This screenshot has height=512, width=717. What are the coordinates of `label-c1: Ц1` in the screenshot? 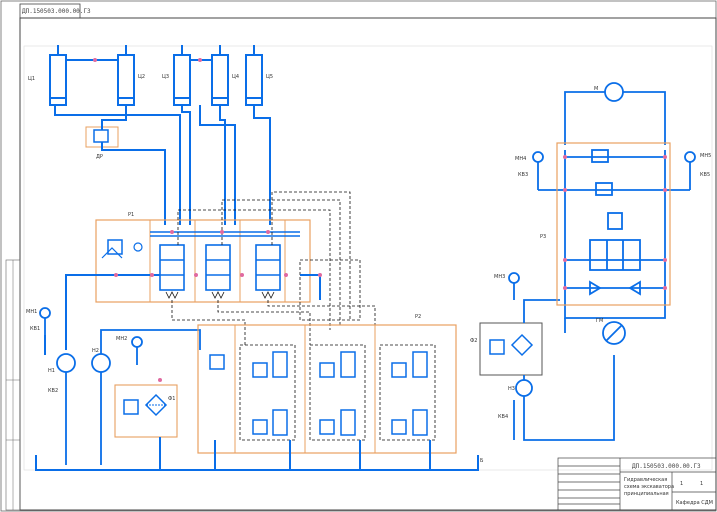 It's located at (31, 79).